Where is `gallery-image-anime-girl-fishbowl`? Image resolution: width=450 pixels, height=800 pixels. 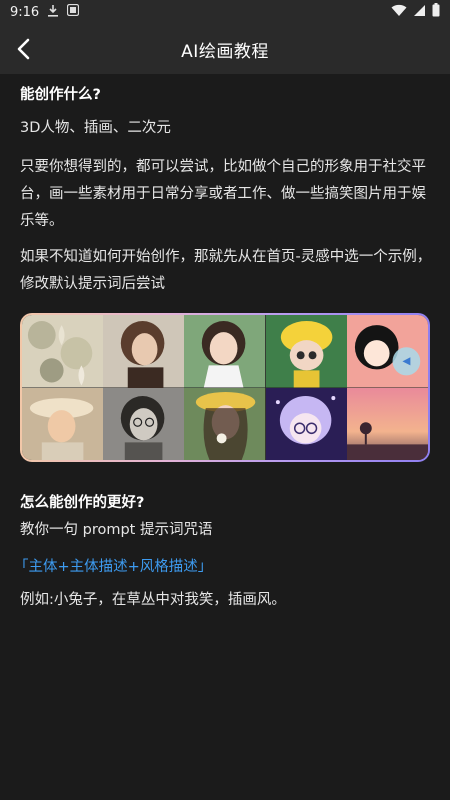 gallery-image-anime-girl-fishbowl is located at coordinates (387, 351).